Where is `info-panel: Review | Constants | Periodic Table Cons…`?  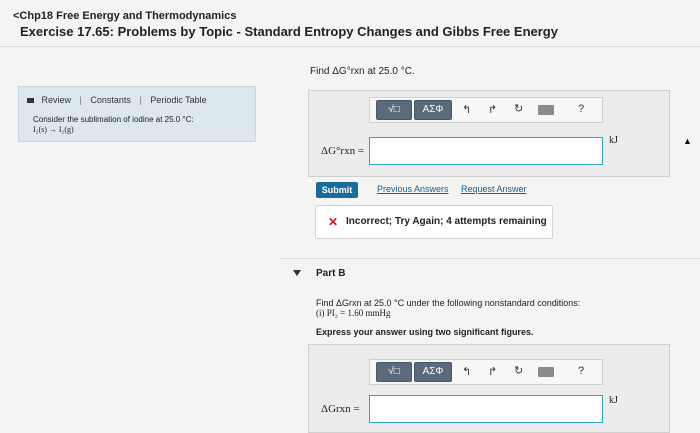 info-panel: Review | Constants | Periodic Table Cons… is located at coordinates (137, 114).